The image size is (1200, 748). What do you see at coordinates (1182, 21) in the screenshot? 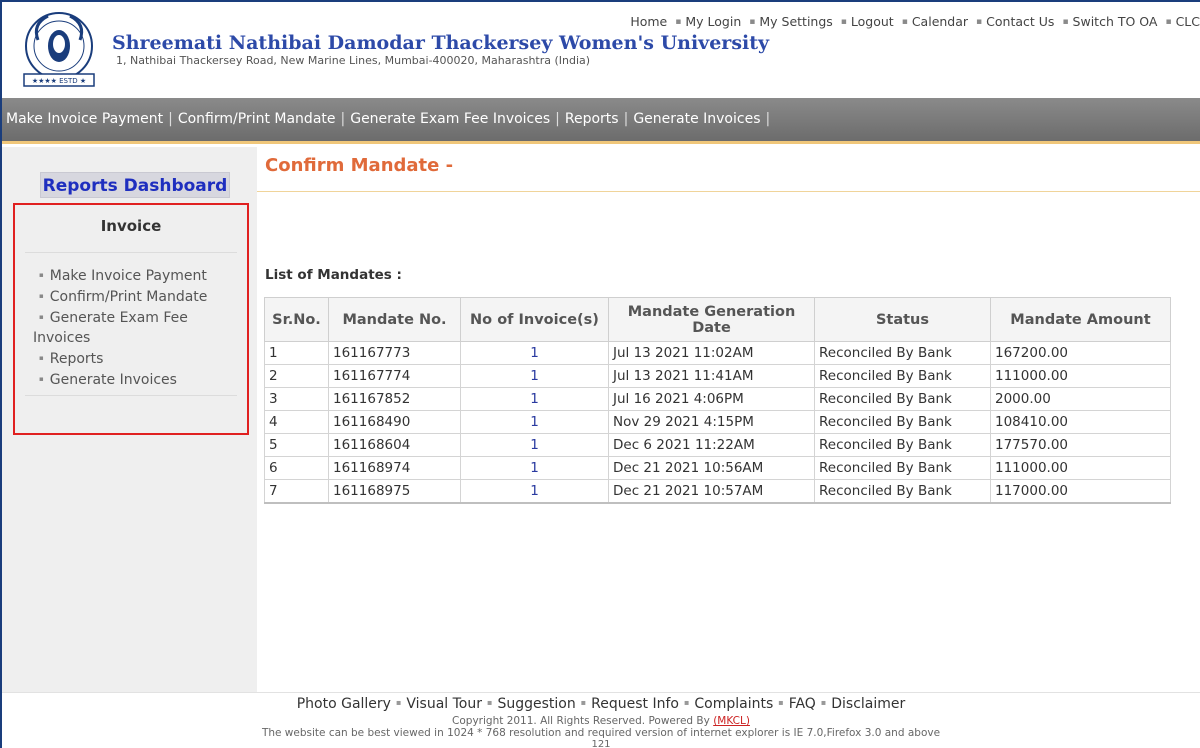
I see `top-link-clc: ▪ CLC` at bounding box center [1182, 21].